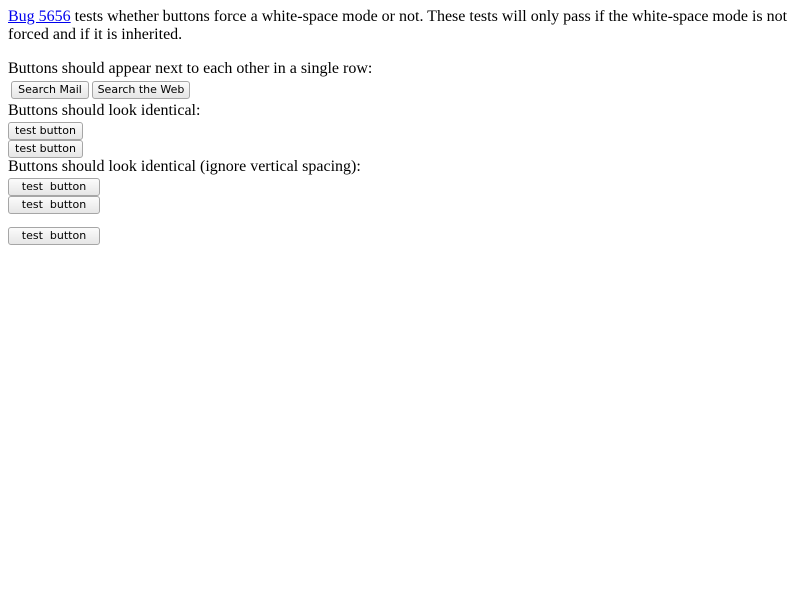 The image size is (800, 600). Describe the element at coordinates (400, 90) in the screenshot. I see `section1-button-row: Search Mail Search the Web` at that location.